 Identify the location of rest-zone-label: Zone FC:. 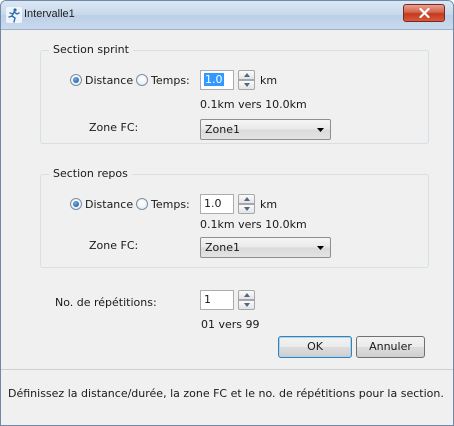
(114, 245).